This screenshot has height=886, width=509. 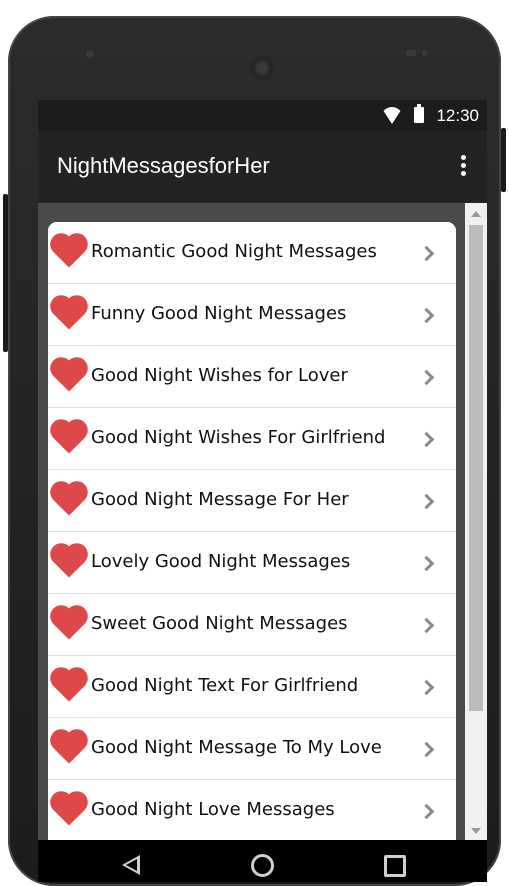 I want to click on status-bar: 12:30, so click(x=262, y=115).